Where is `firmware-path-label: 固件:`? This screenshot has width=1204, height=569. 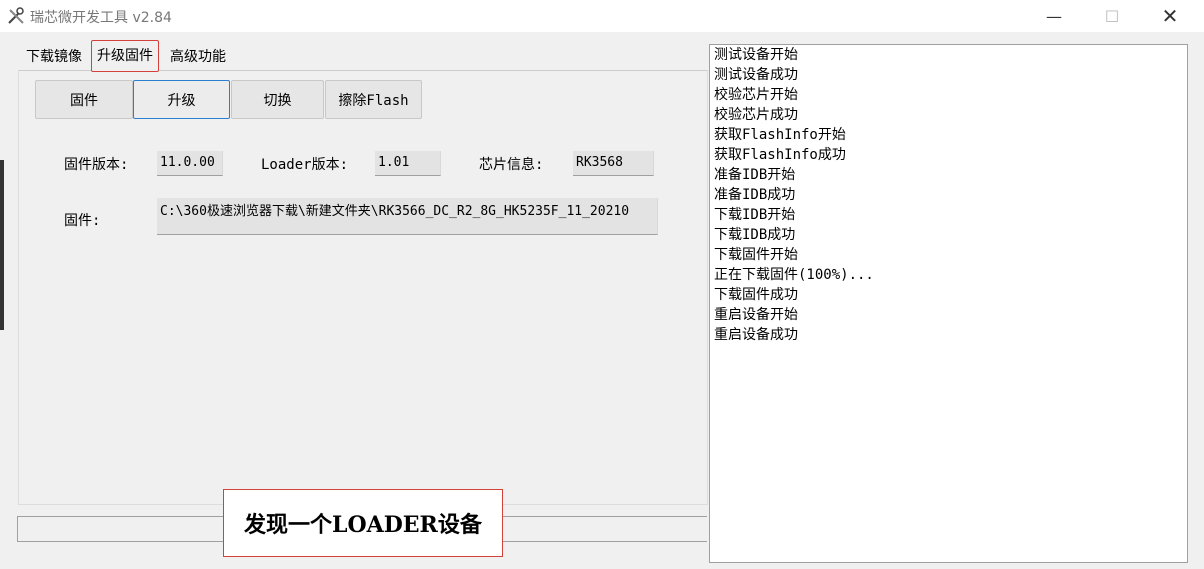 firmware-path-label: 固件: is located at coordinates (82, 221).